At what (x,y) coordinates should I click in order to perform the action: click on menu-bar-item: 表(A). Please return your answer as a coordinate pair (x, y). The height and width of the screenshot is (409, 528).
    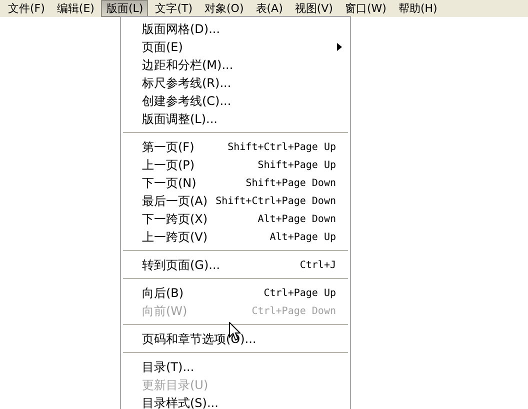
    Looking at the image, I should click on (269, 8).